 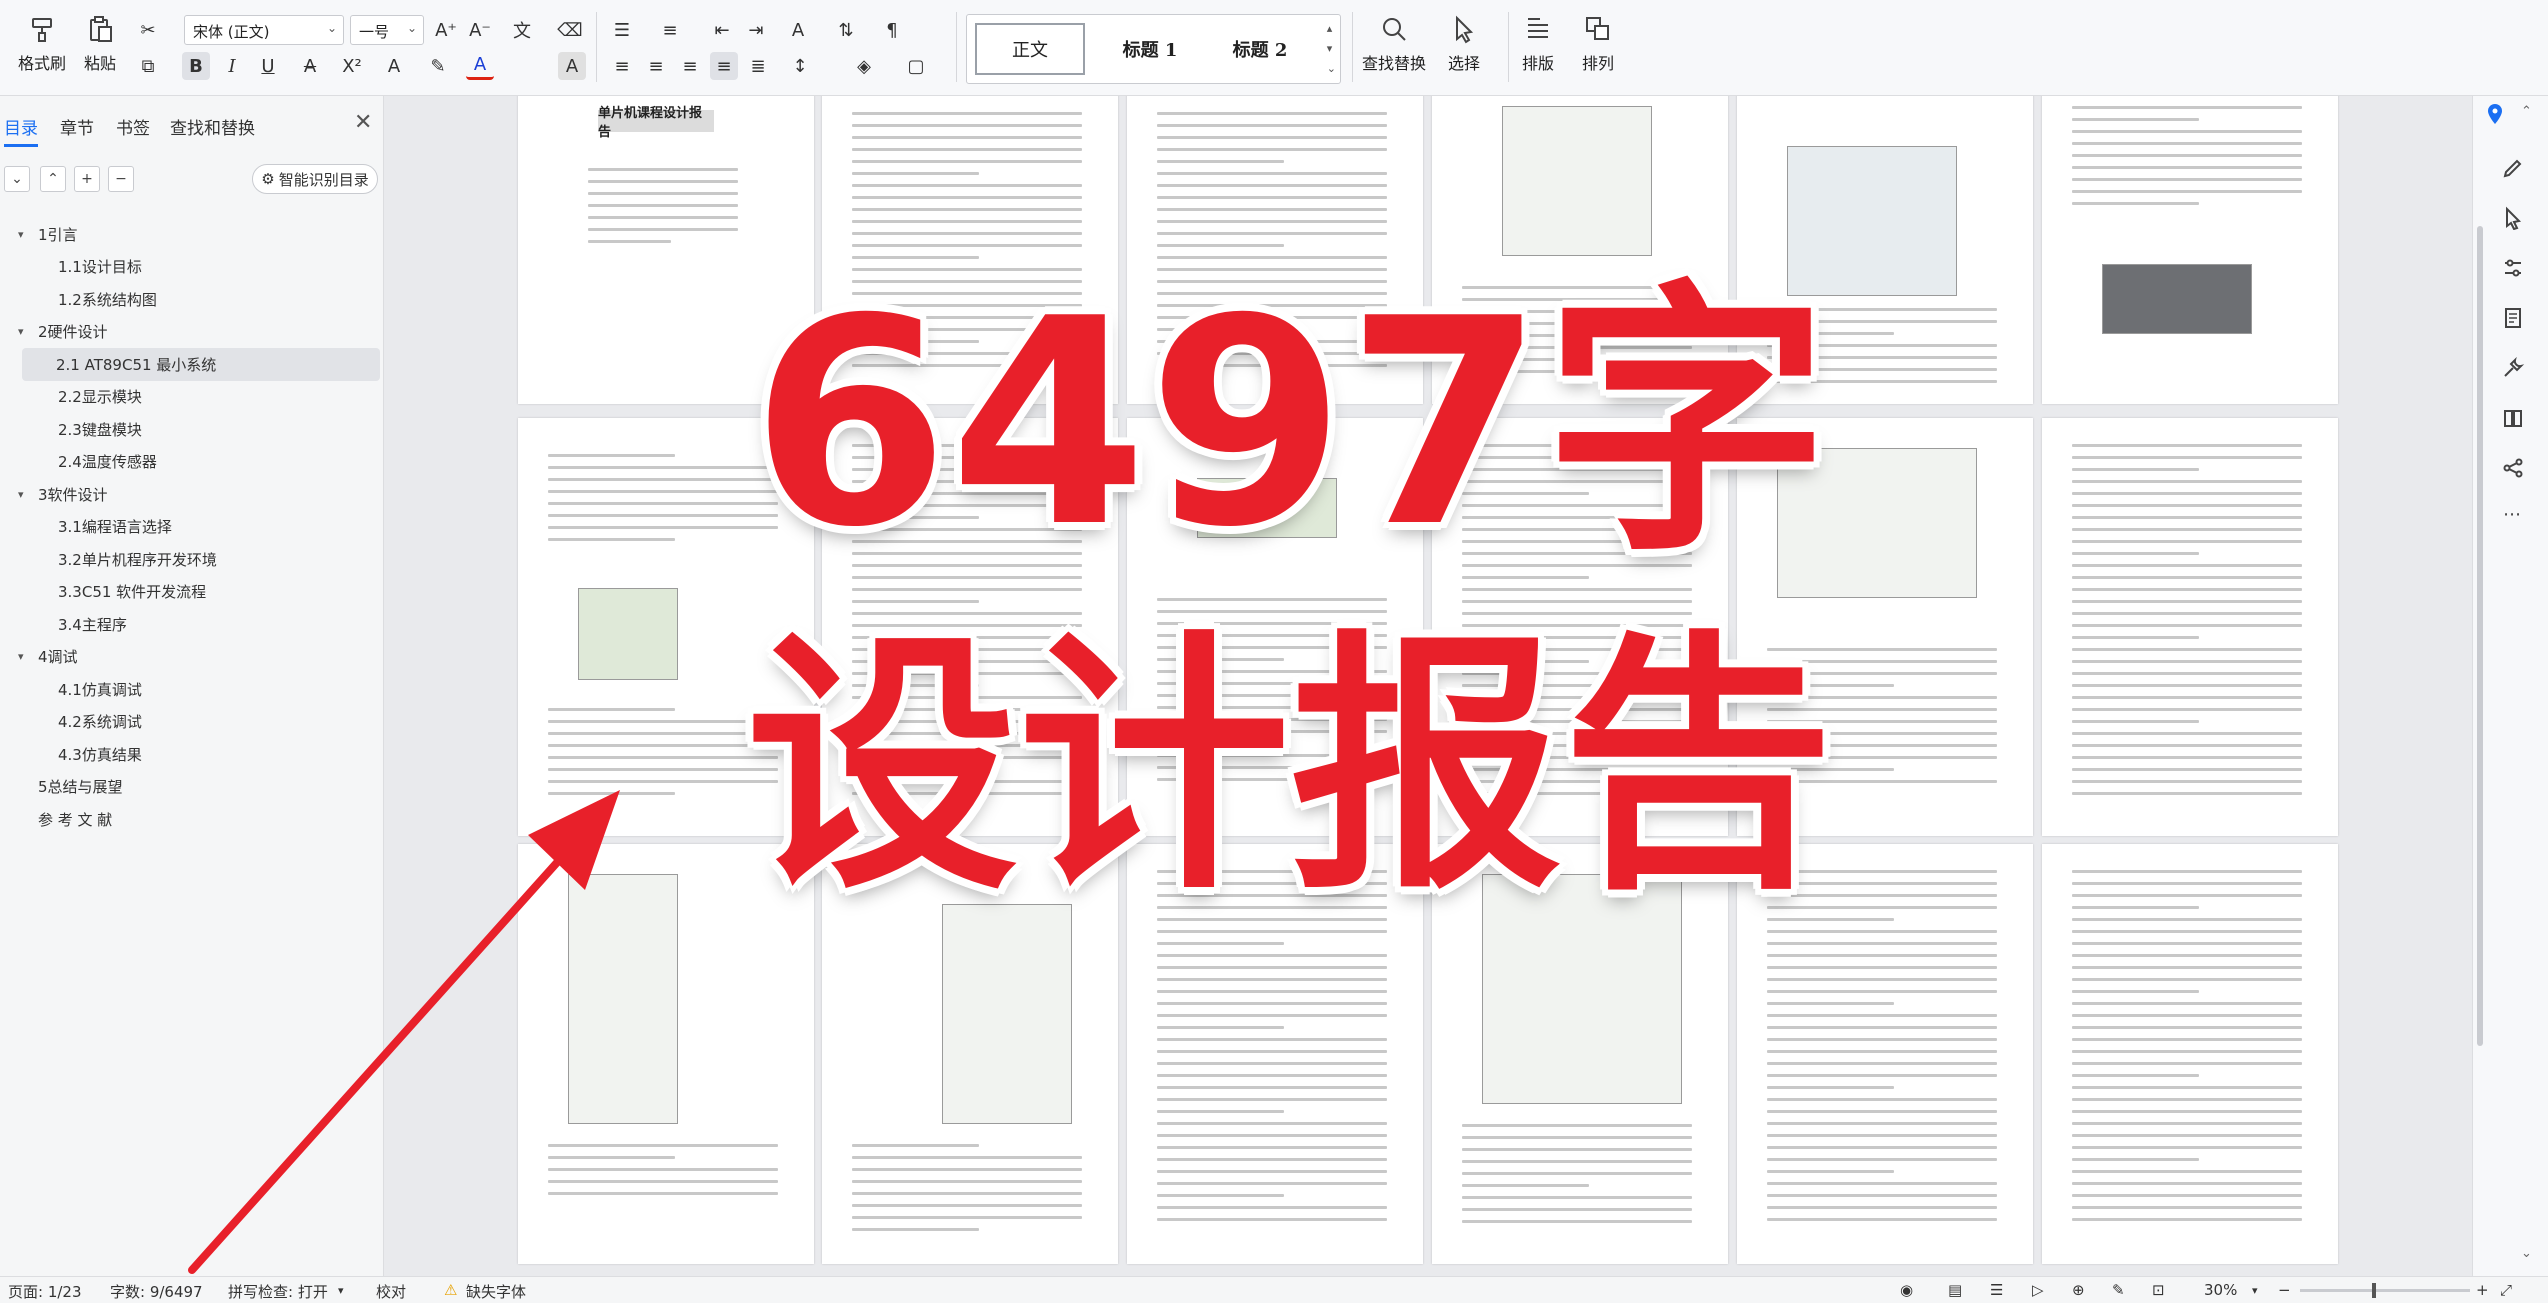 I want to click on spell-check-toggle: 拼写检查: 打开, so click(x=278, y=1291).